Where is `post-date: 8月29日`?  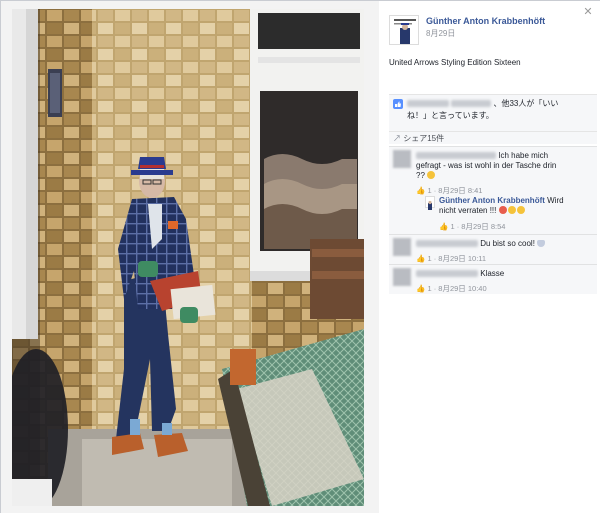
post-date: 8月29日 is located at coordinates (440, 33).